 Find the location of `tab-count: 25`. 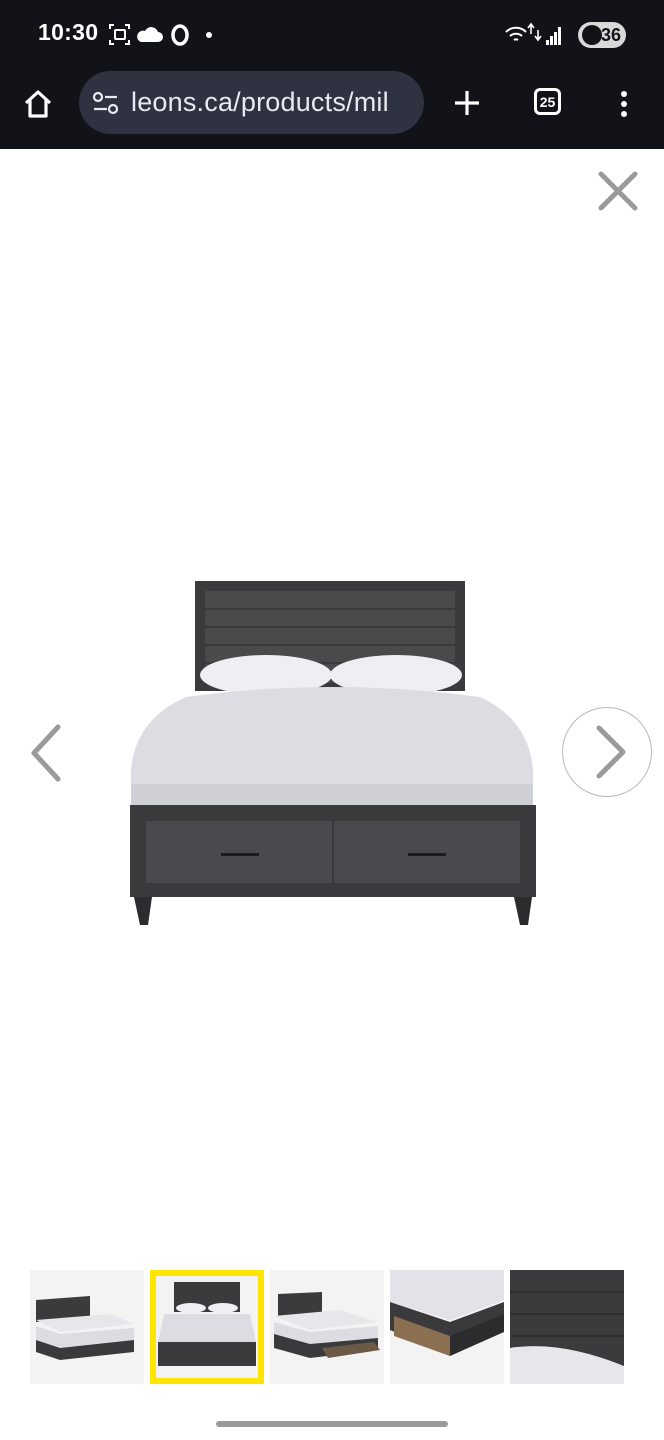

tab-count: 25 is located at coordinates (547, 101).